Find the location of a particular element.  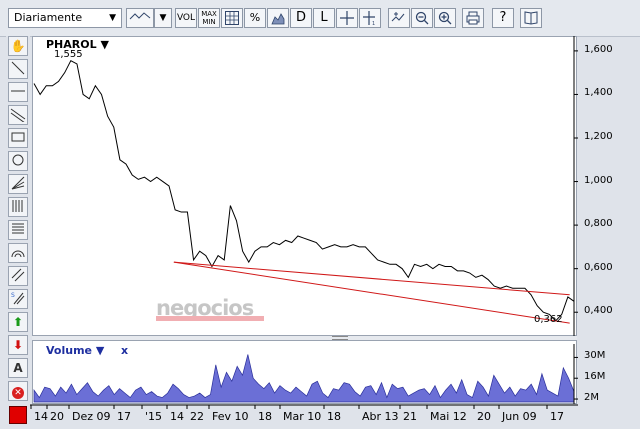

volume-tick-label: 16M is located at coordinates (595, 377).